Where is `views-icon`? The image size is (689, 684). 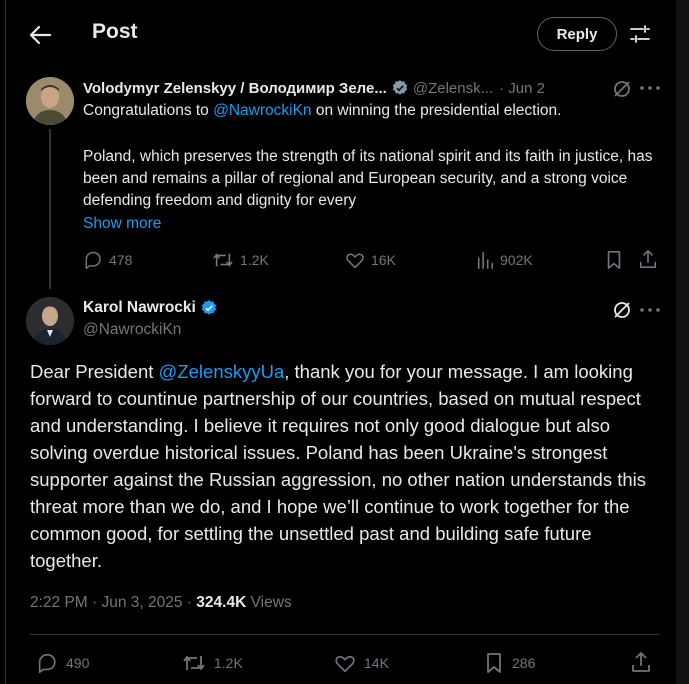
views-icon is located at coordinates (485, 260).